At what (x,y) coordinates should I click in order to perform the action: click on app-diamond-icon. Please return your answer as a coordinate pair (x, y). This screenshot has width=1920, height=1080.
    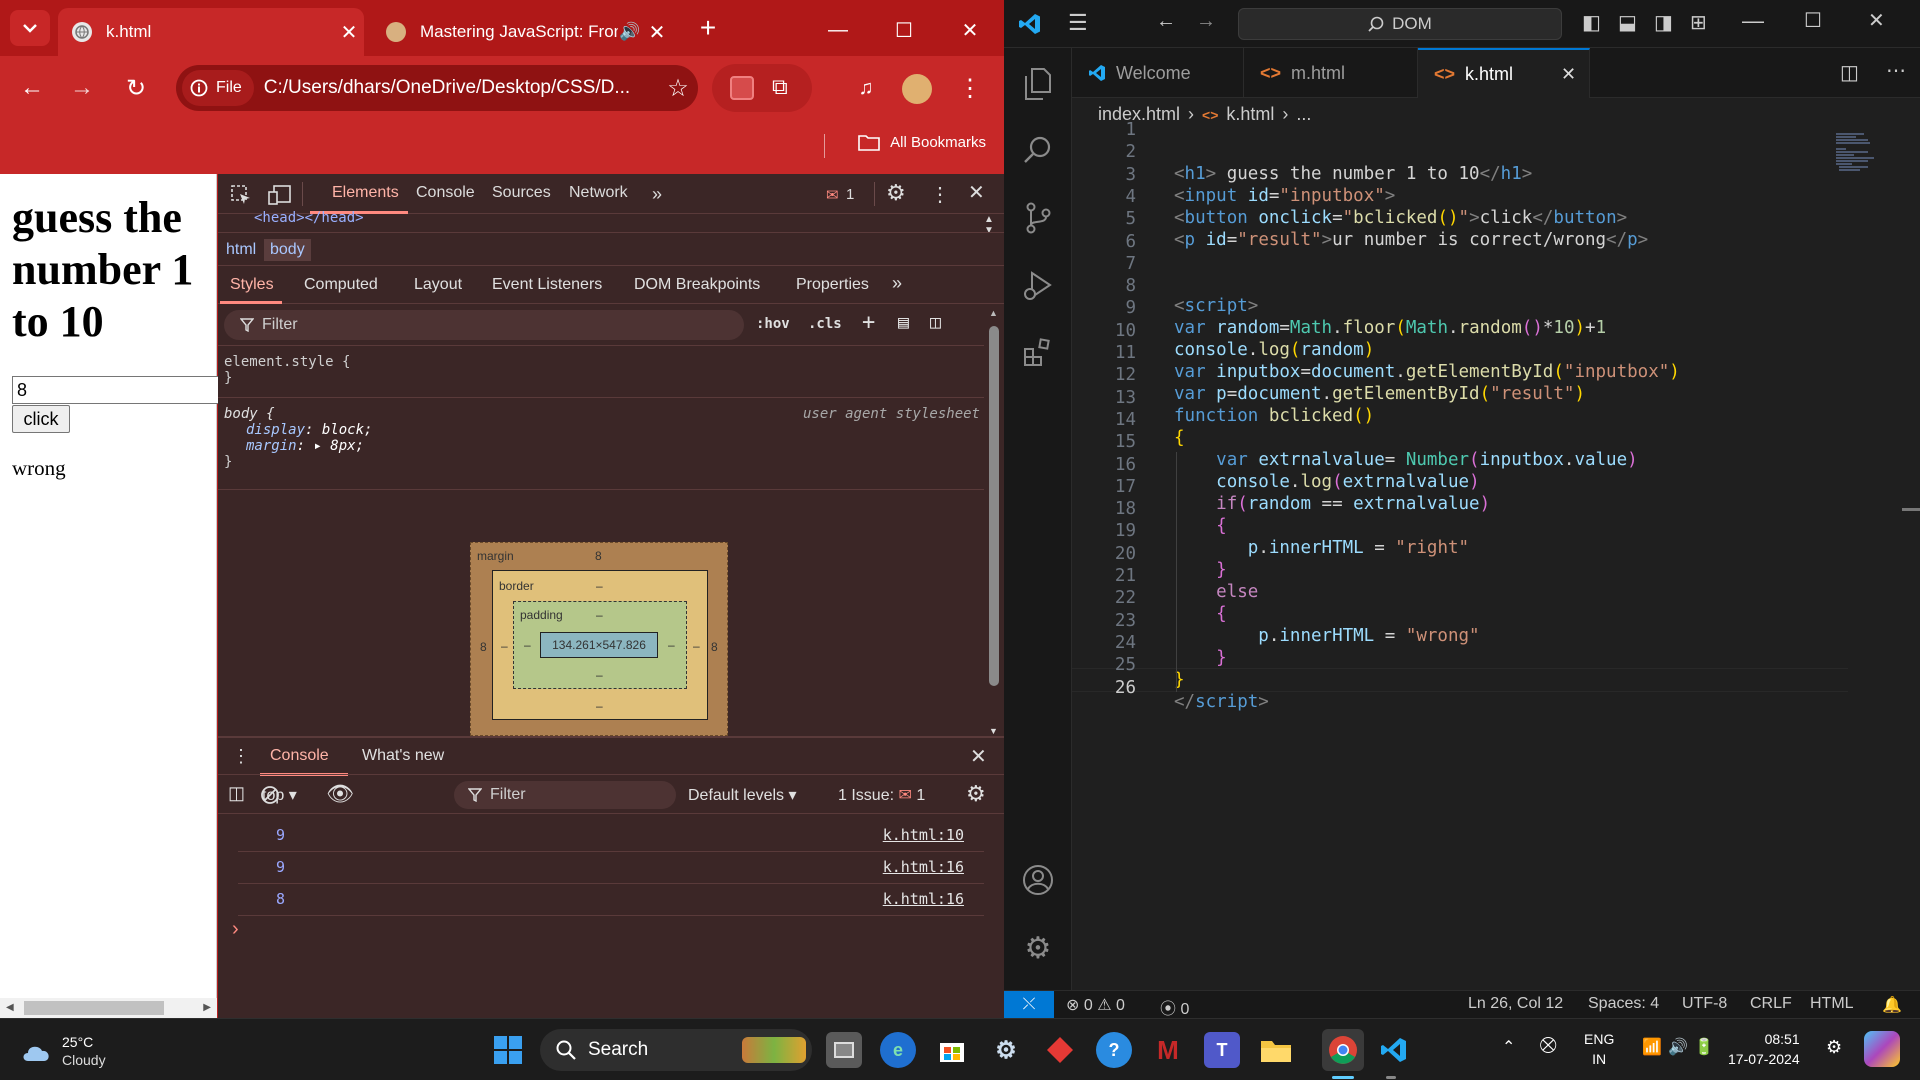
    Looking at the image, I should click on (1060, 1050).